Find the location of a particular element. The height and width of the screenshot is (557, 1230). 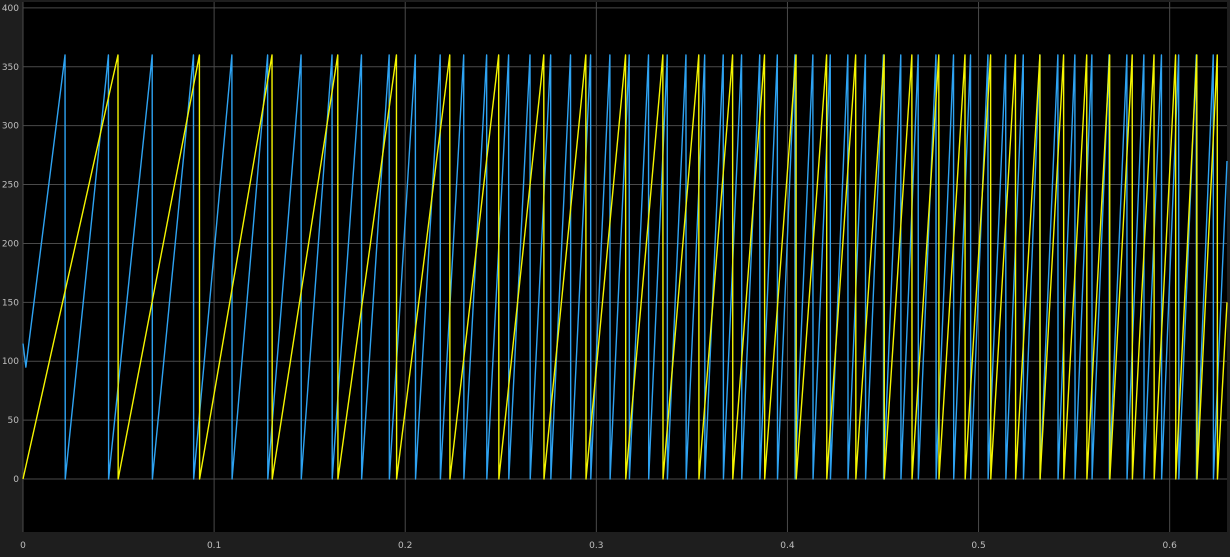

y-tick-label-3: 150 is located at coordinates (10, 303).